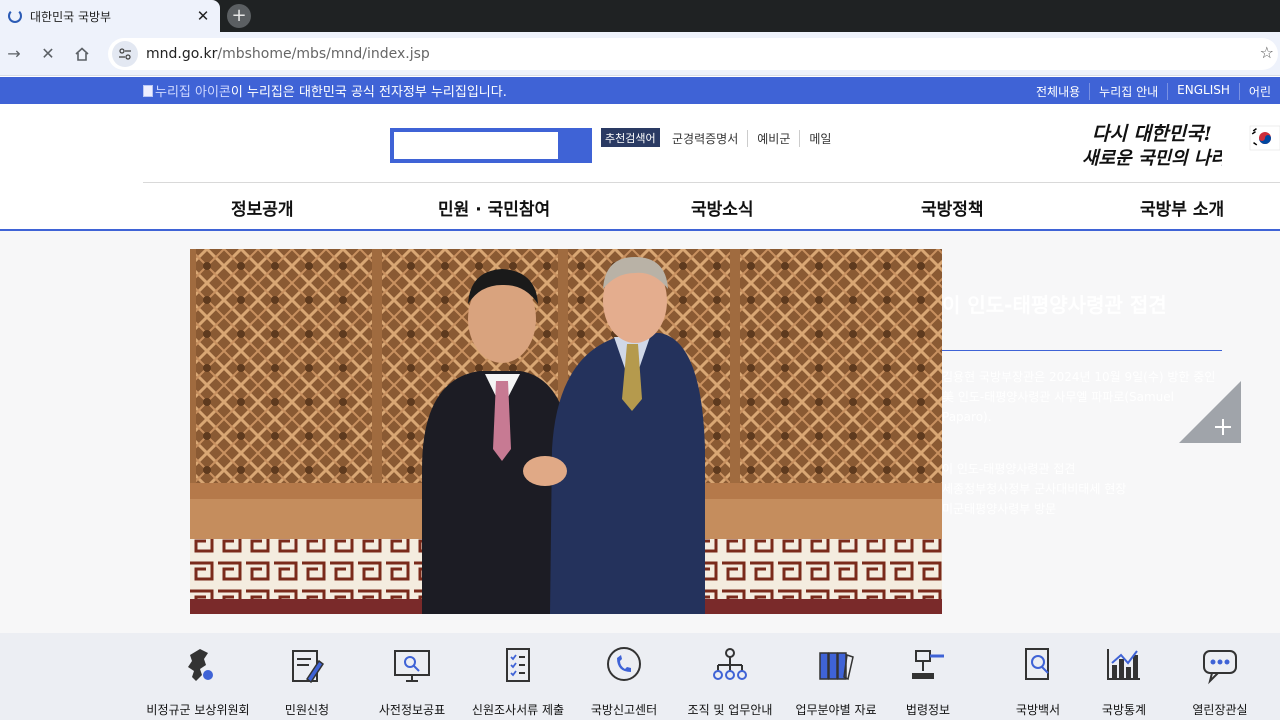  I want to click on quick-menu-open-office: 열린장관실, so click(1220, 681).